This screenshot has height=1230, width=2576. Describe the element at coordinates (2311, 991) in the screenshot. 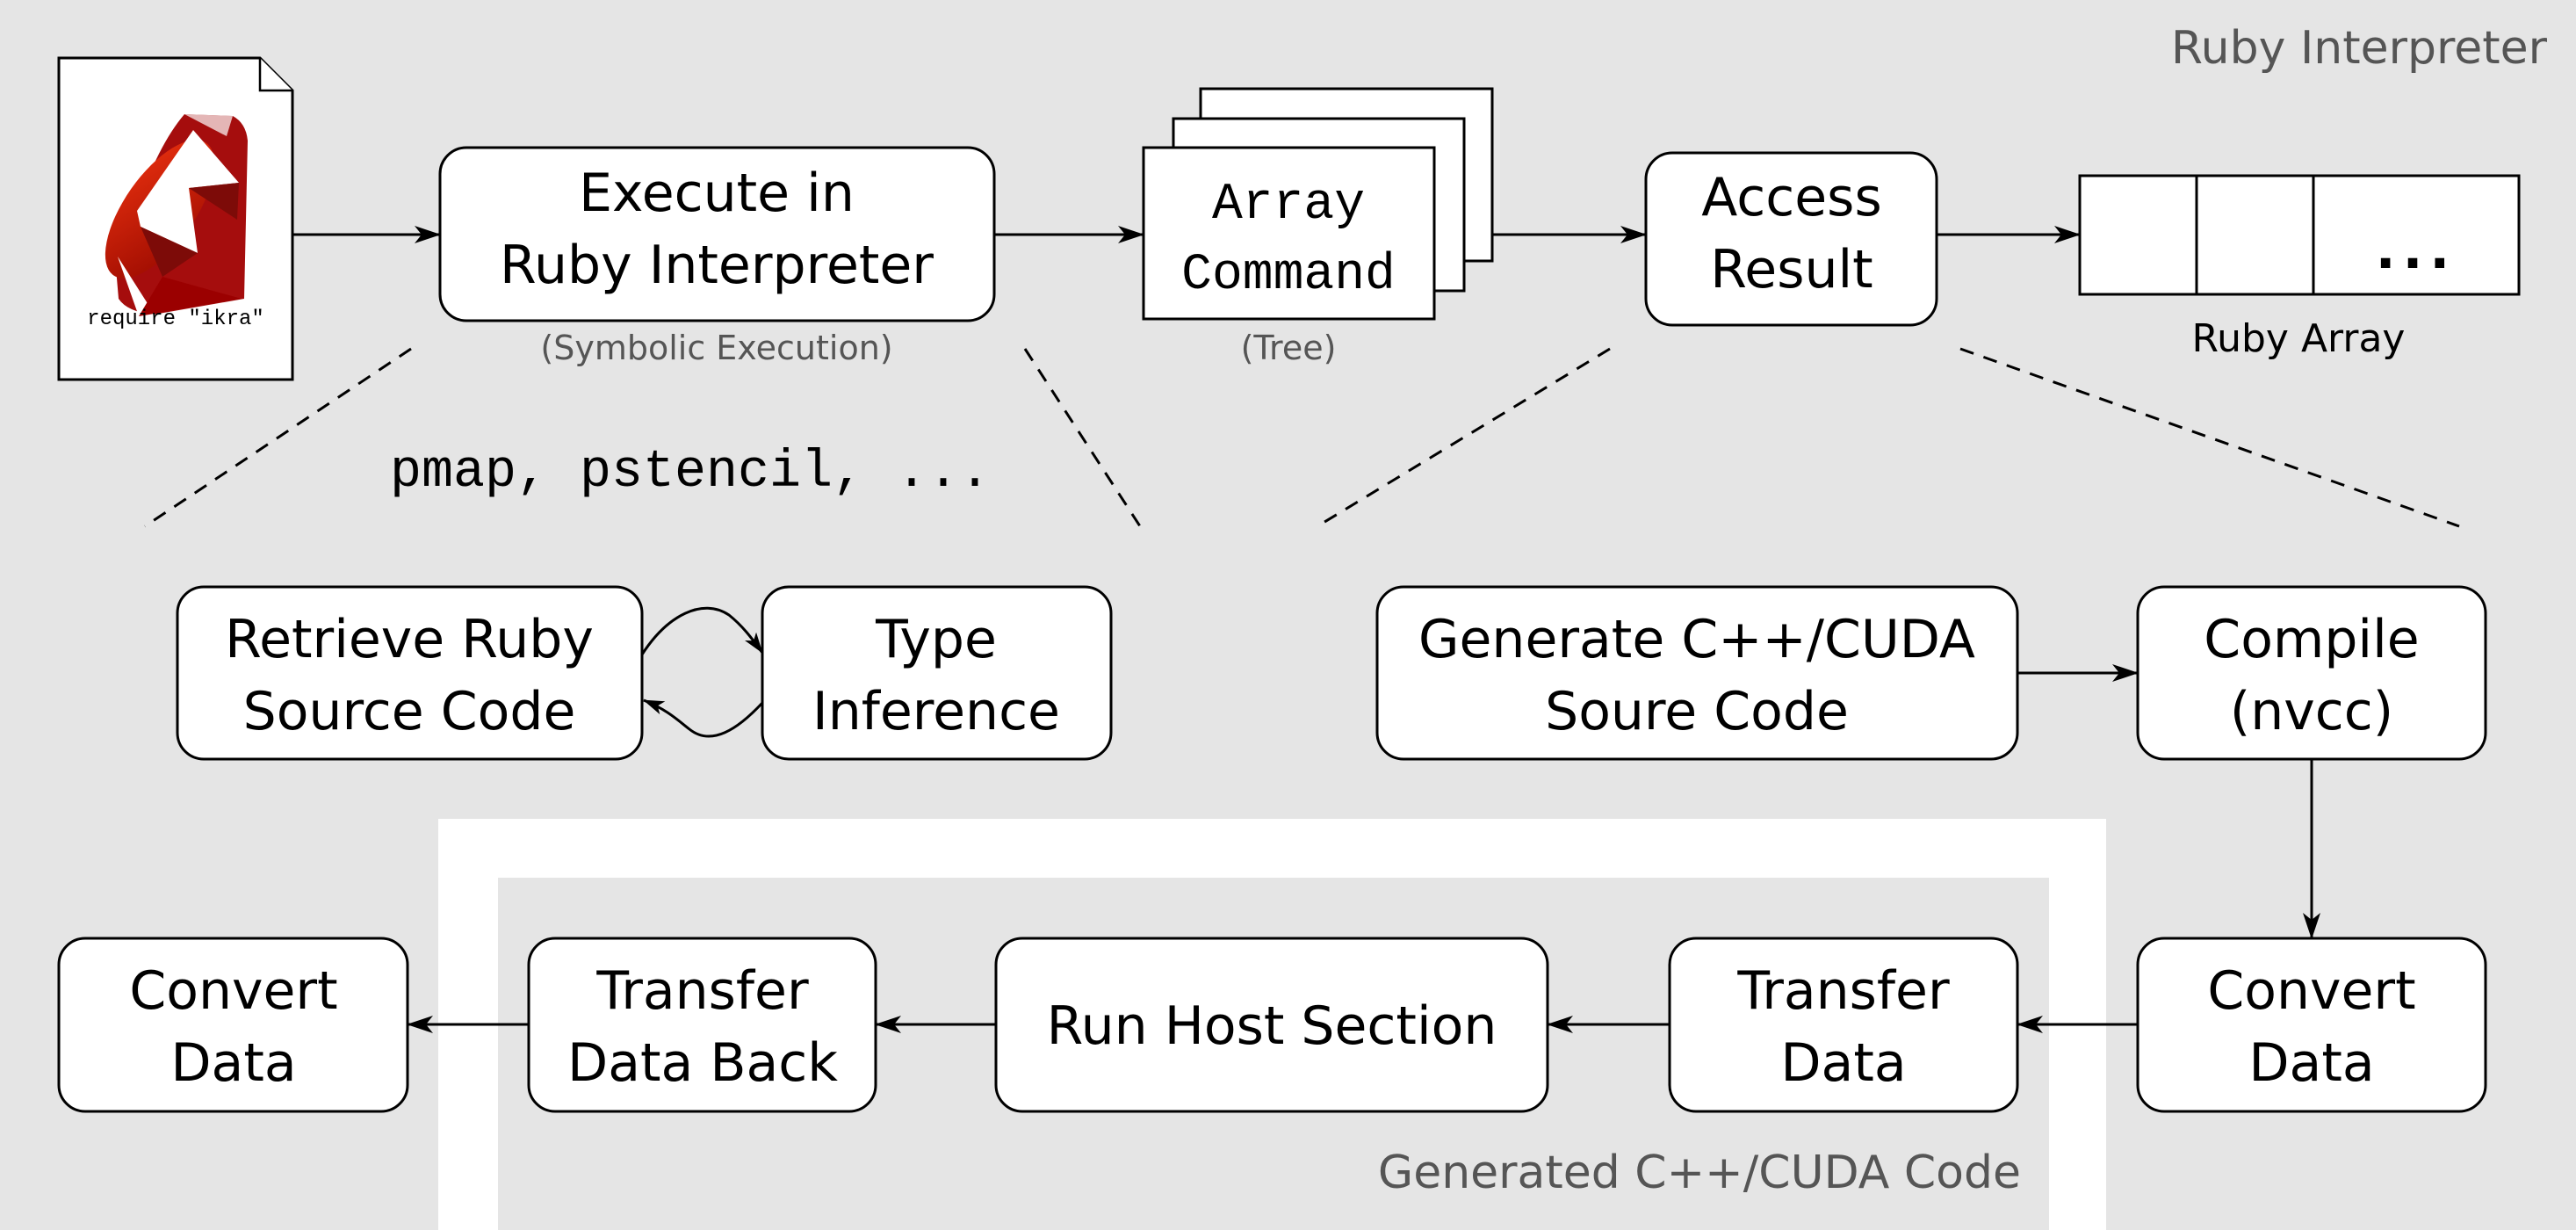

I see `convert-right-line1: Convert` at that location.